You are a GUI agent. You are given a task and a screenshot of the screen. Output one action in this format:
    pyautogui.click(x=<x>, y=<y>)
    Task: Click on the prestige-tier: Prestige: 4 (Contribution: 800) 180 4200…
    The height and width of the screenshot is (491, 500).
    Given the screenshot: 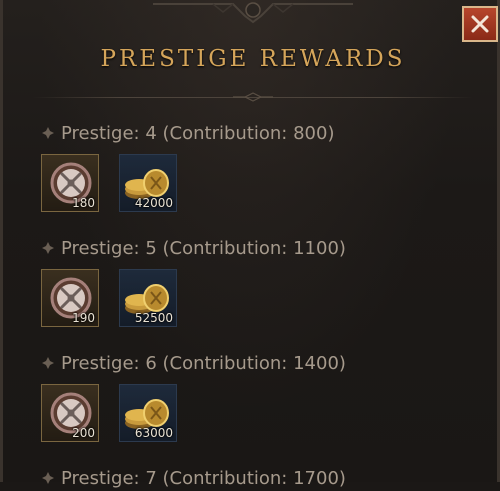 What is the action you would take?
    pyautogui.click(x=187, y=166)
    